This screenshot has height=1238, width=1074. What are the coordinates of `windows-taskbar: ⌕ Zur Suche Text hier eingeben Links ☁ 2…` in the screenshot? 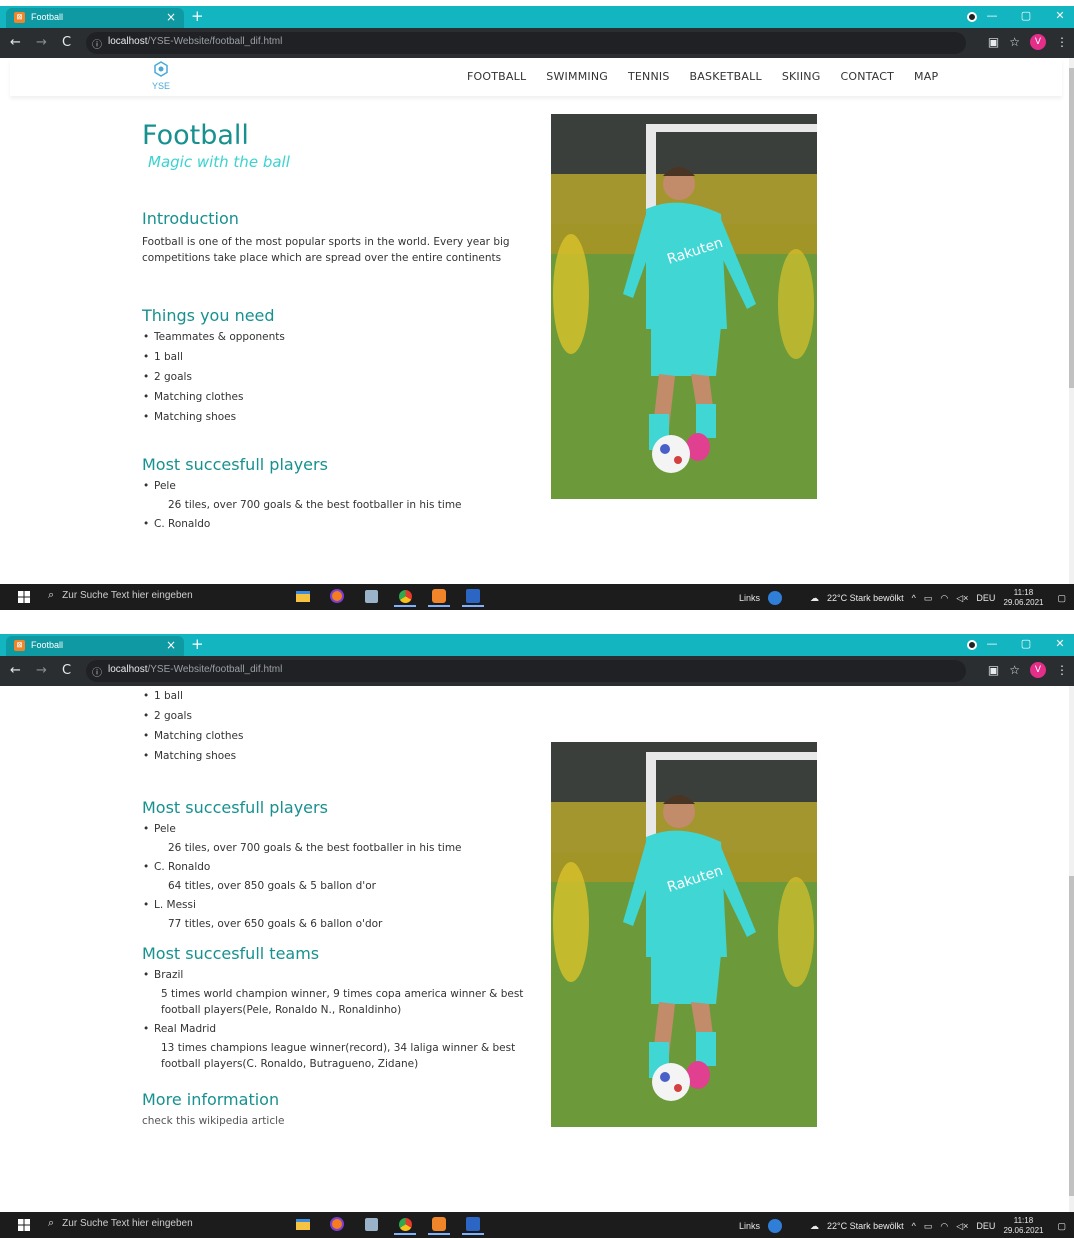 It's located at (537, 1225).